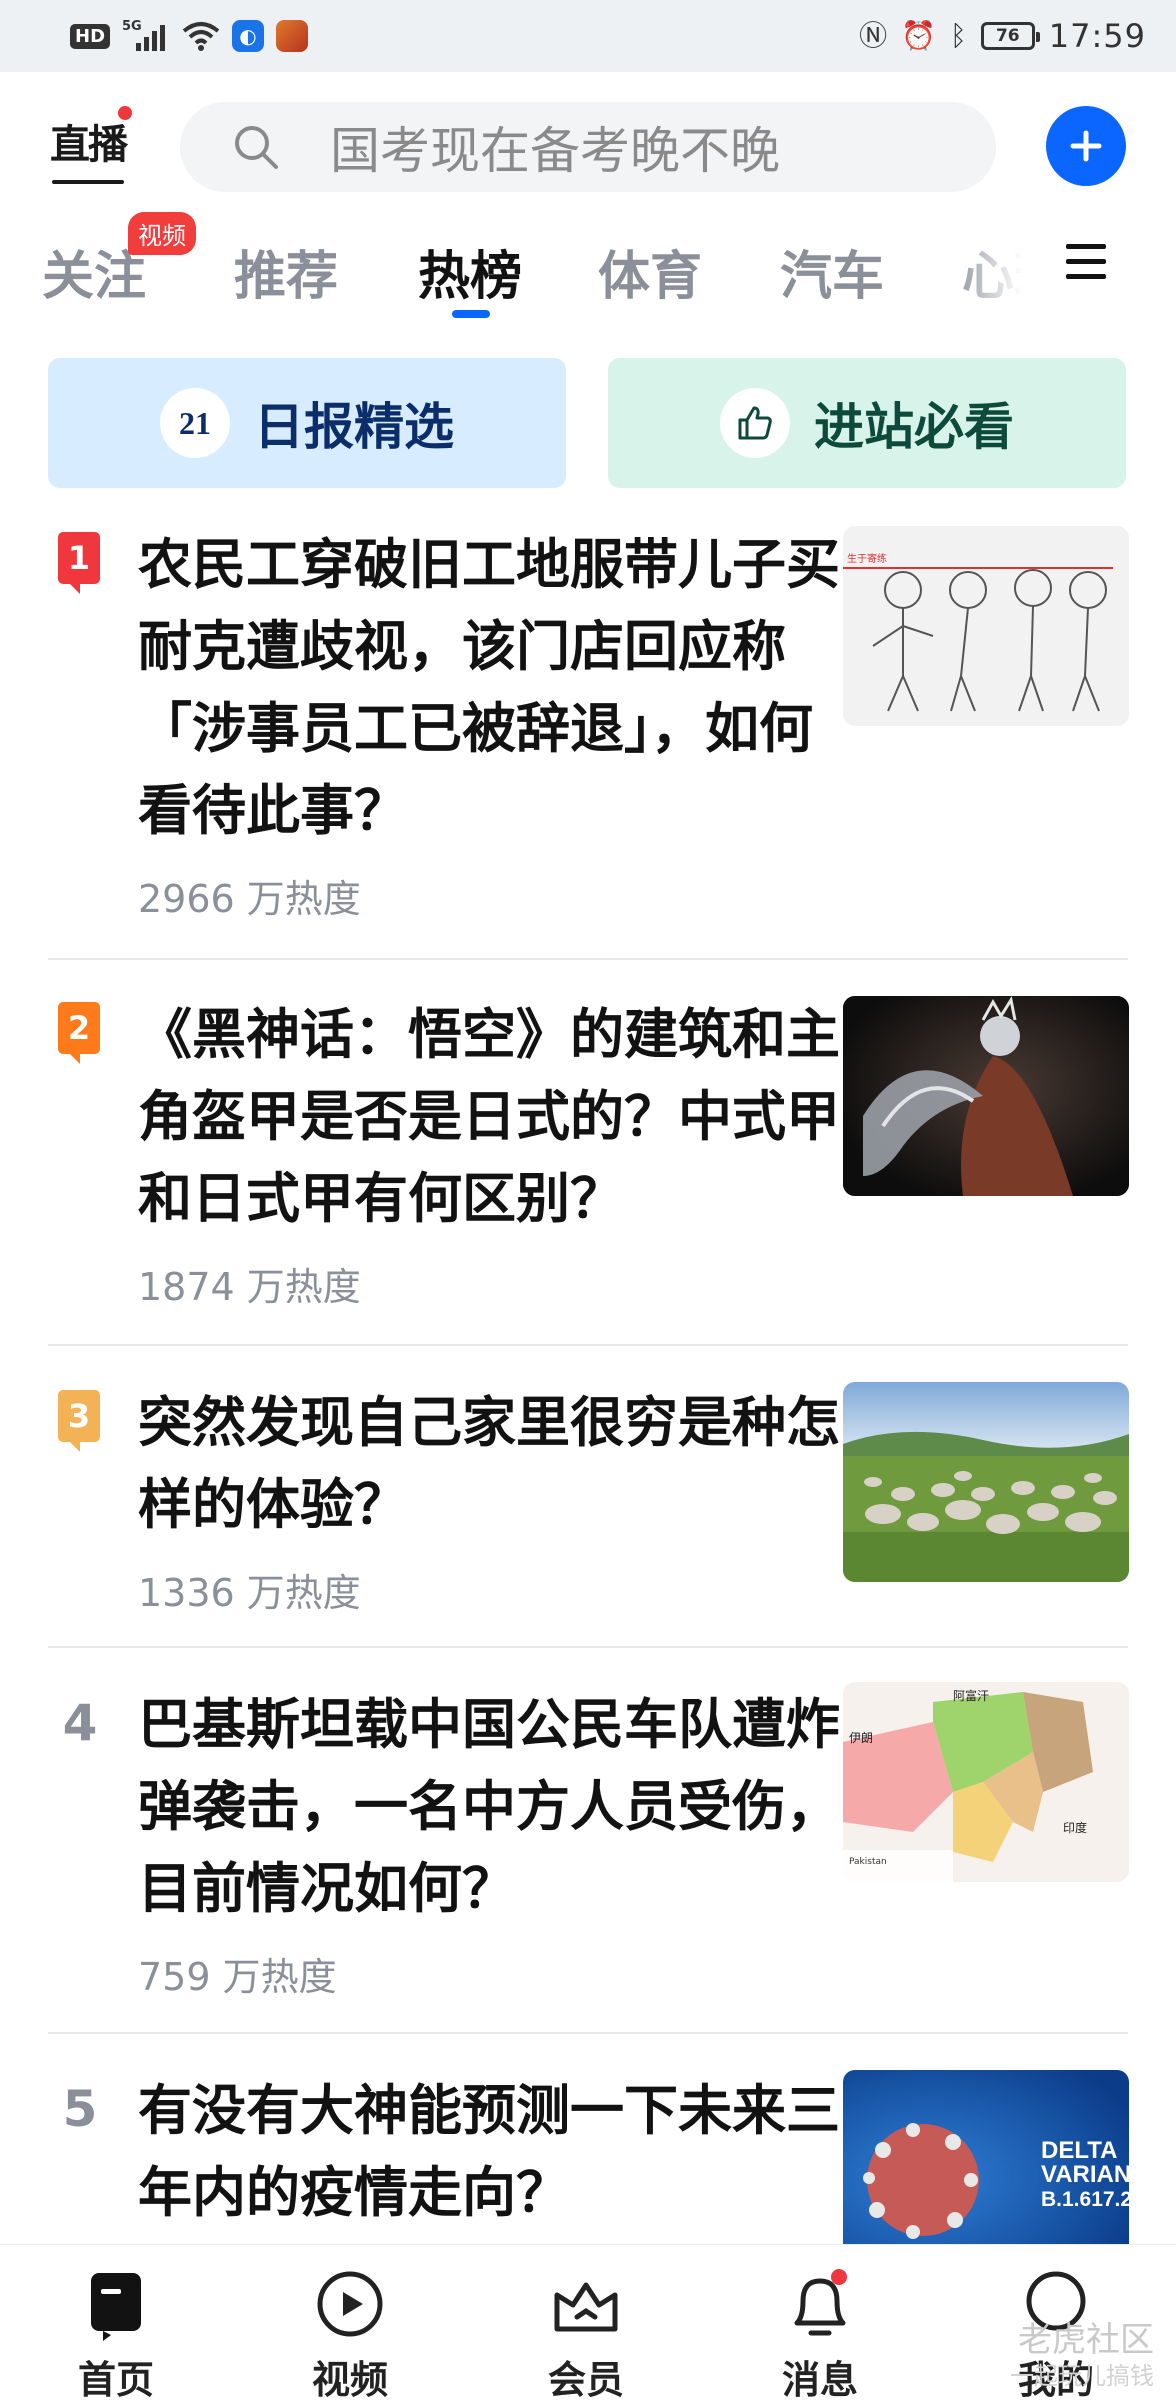 The height and width of the screenshot is (2404, 1176). What do you see at coordinates (489, 1116) in the screenshot?
I see `item-title: 《黑神话：悟空》的建筑和主角盔甲是否是日式的？中式甲和日式甲有何区别？` at bounding box center [489, 1116].